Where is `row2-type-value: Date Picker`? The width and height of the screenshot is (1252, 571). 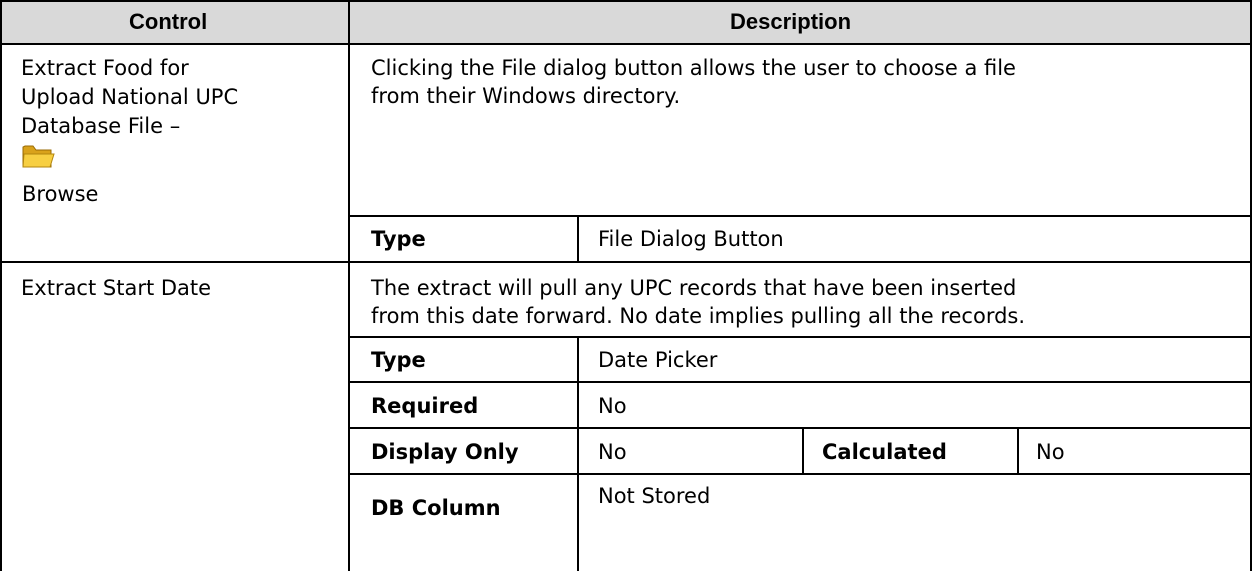 row2-type-value: Date Picker is located at coordinates (658, 360).